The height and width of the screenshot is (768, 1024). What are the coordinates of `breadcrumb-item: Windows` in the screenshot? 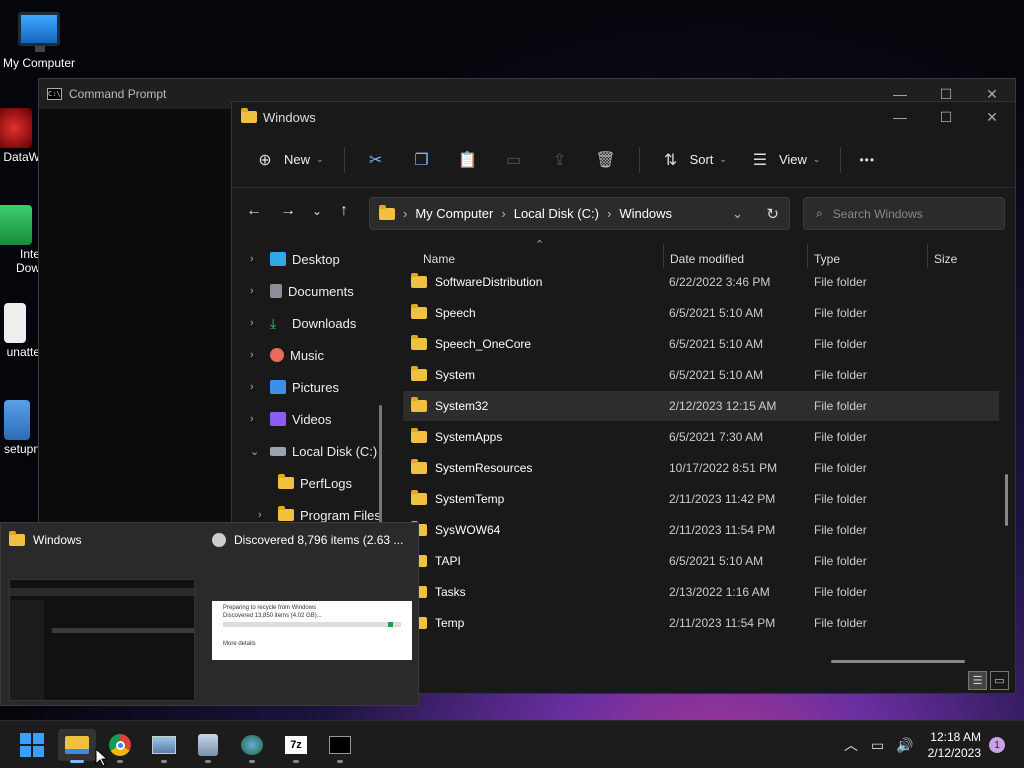 It's located at (645, 213).